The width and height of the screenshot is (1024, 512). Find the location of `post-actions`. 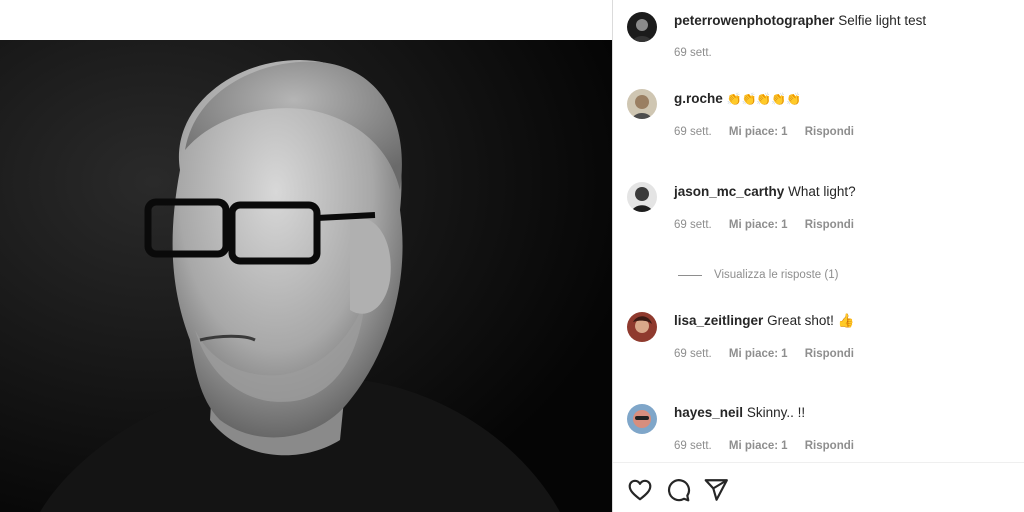

post-actions is located at coordinates (678, 490).